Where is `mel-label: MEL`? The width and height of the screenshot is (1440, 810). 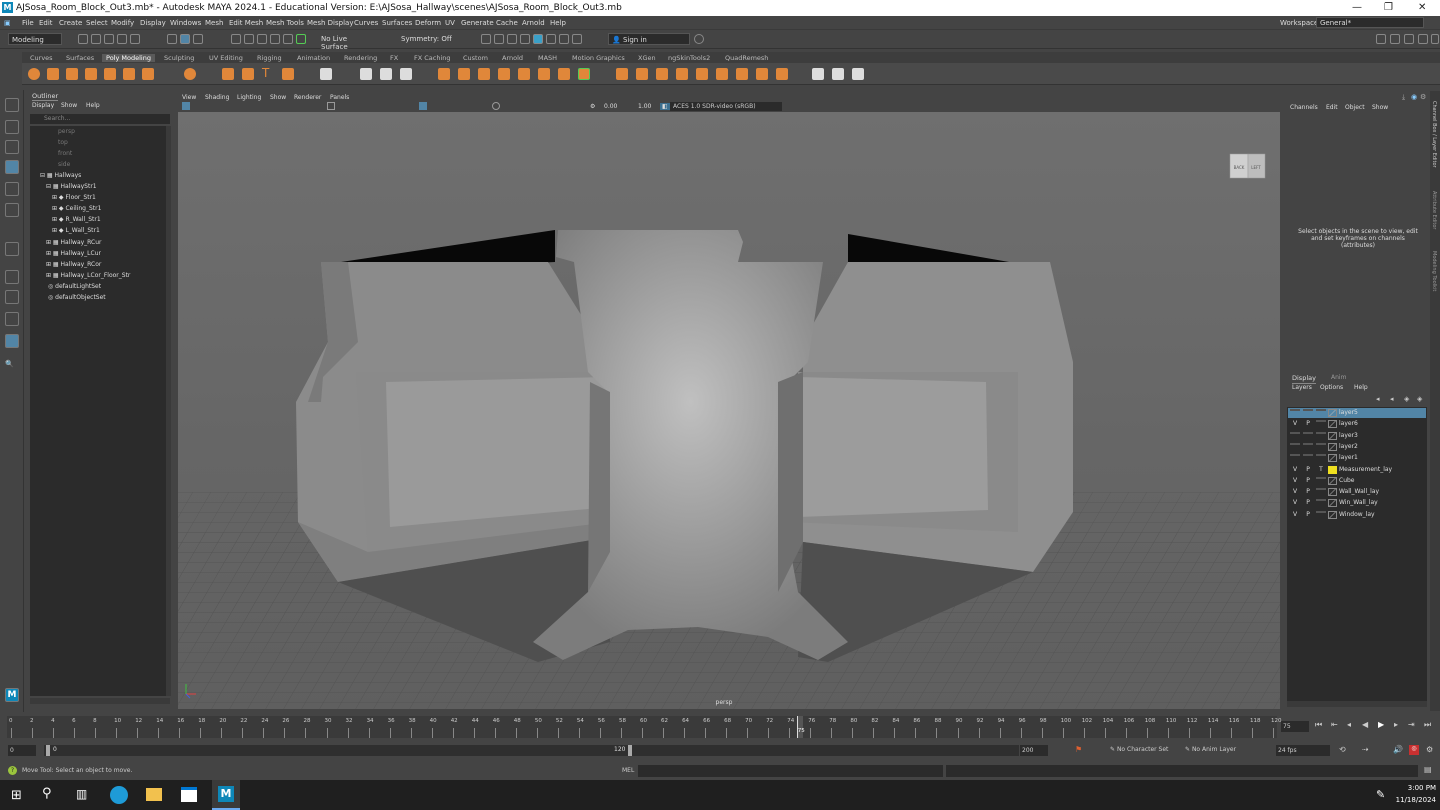 mel-label: MEL is located at coordinates (628, 770).